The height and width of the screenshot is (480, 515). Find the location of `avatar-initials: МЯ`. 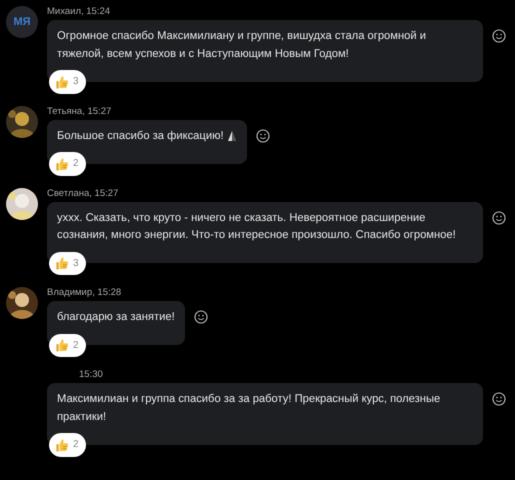

avatar-initials: МЯ is located at coordinates (22, 22).